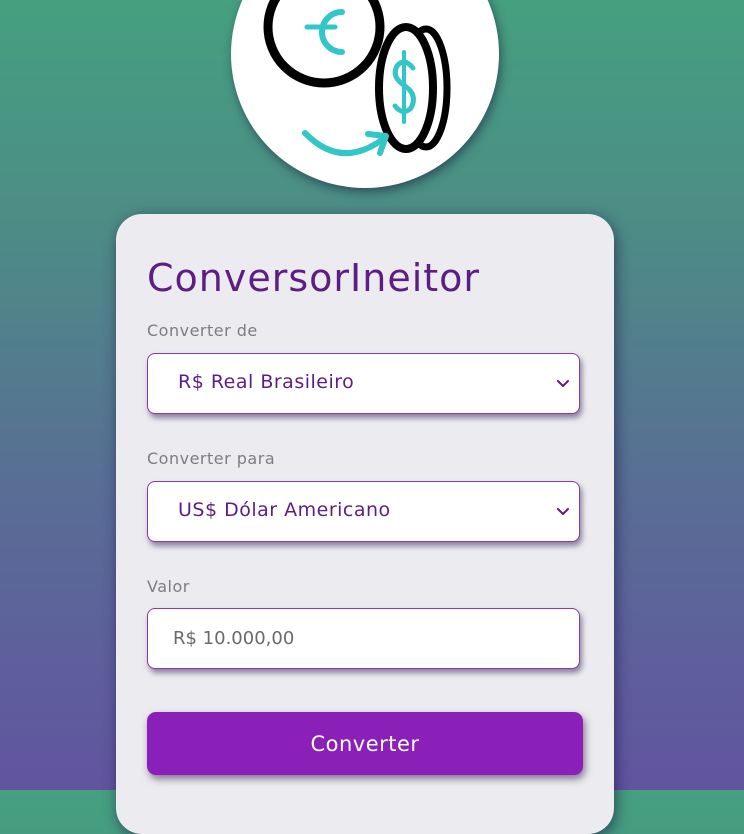 Image resolution: width=744 pixels, height=834 pixels. Describe the element at coordinates (357, 78) in the screenshot. I see `currency-exchange-icon` at that location.